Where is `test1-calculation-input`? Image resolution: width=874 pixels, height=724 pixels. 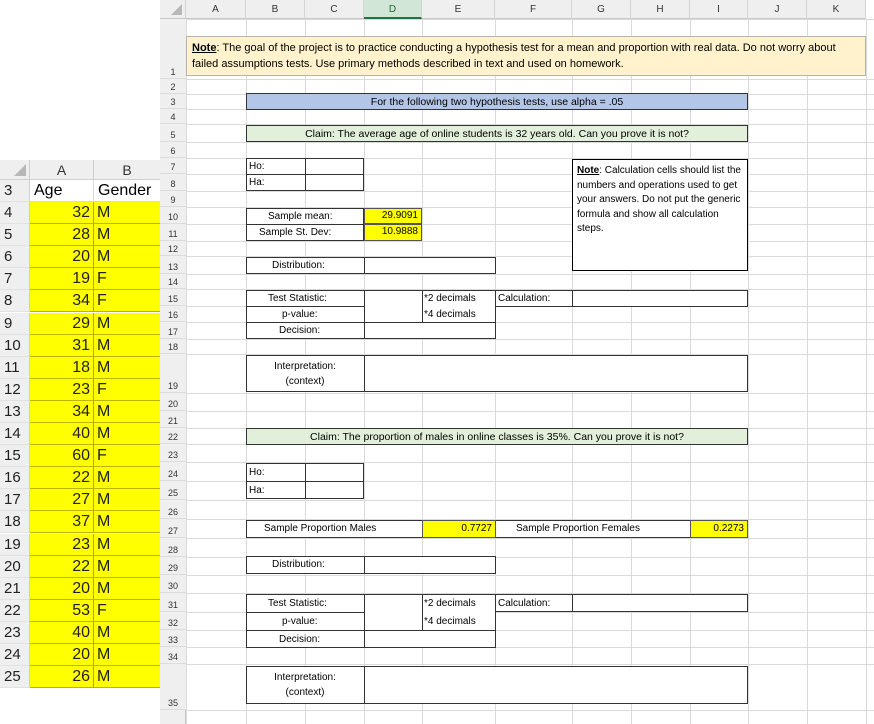 test1-calculation-input is located at coordinates (660, 298).